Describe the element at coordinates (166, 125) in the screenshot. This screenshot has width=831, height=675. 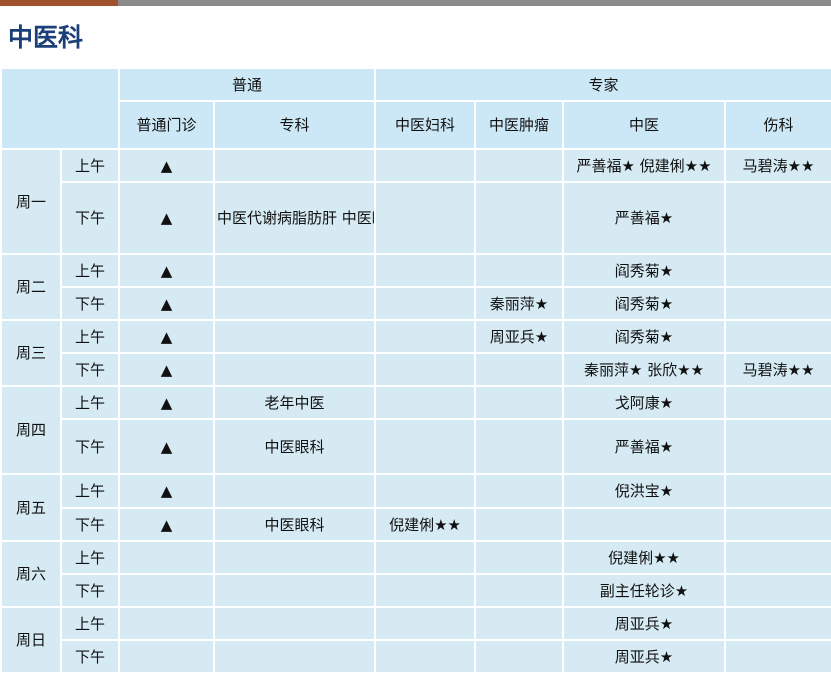
I see `column-header-general-clinic: 普通门诊` at that location.